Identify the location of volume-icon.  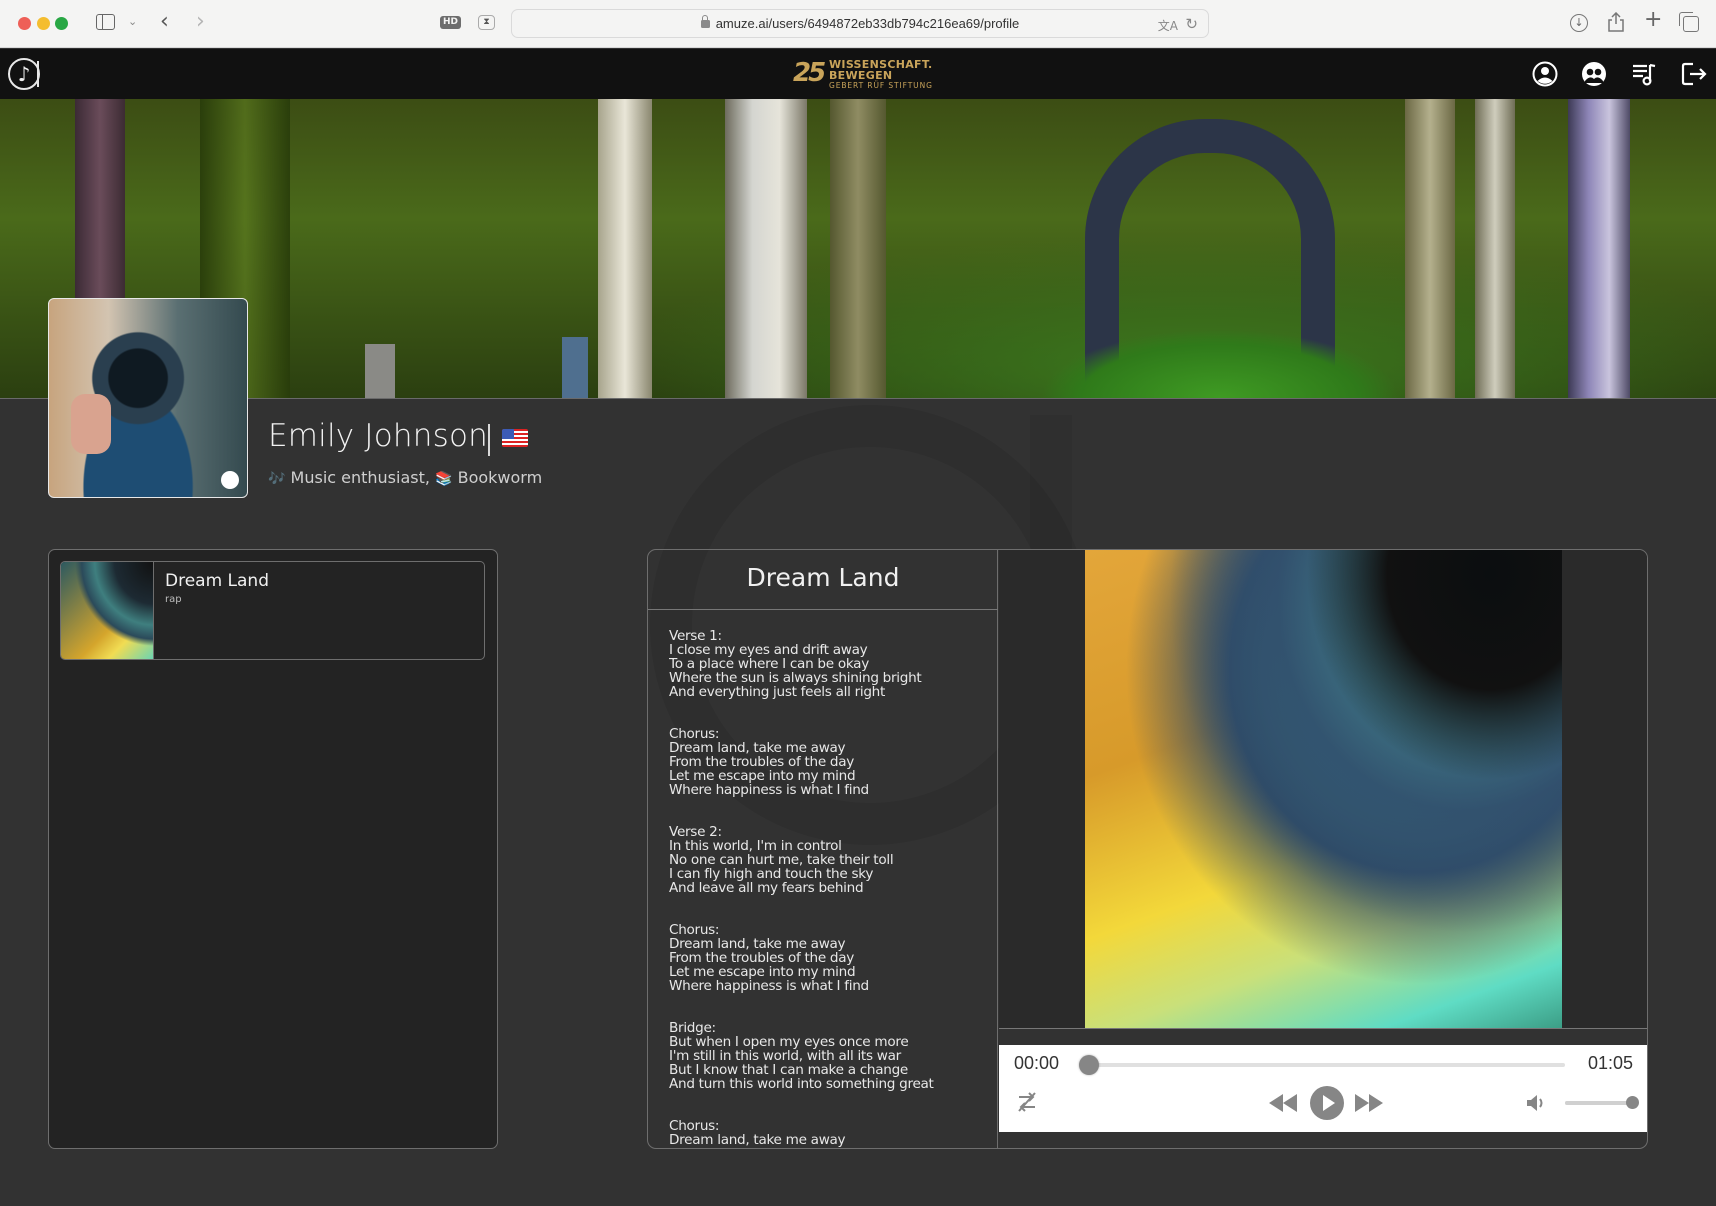
(1536, 1103).